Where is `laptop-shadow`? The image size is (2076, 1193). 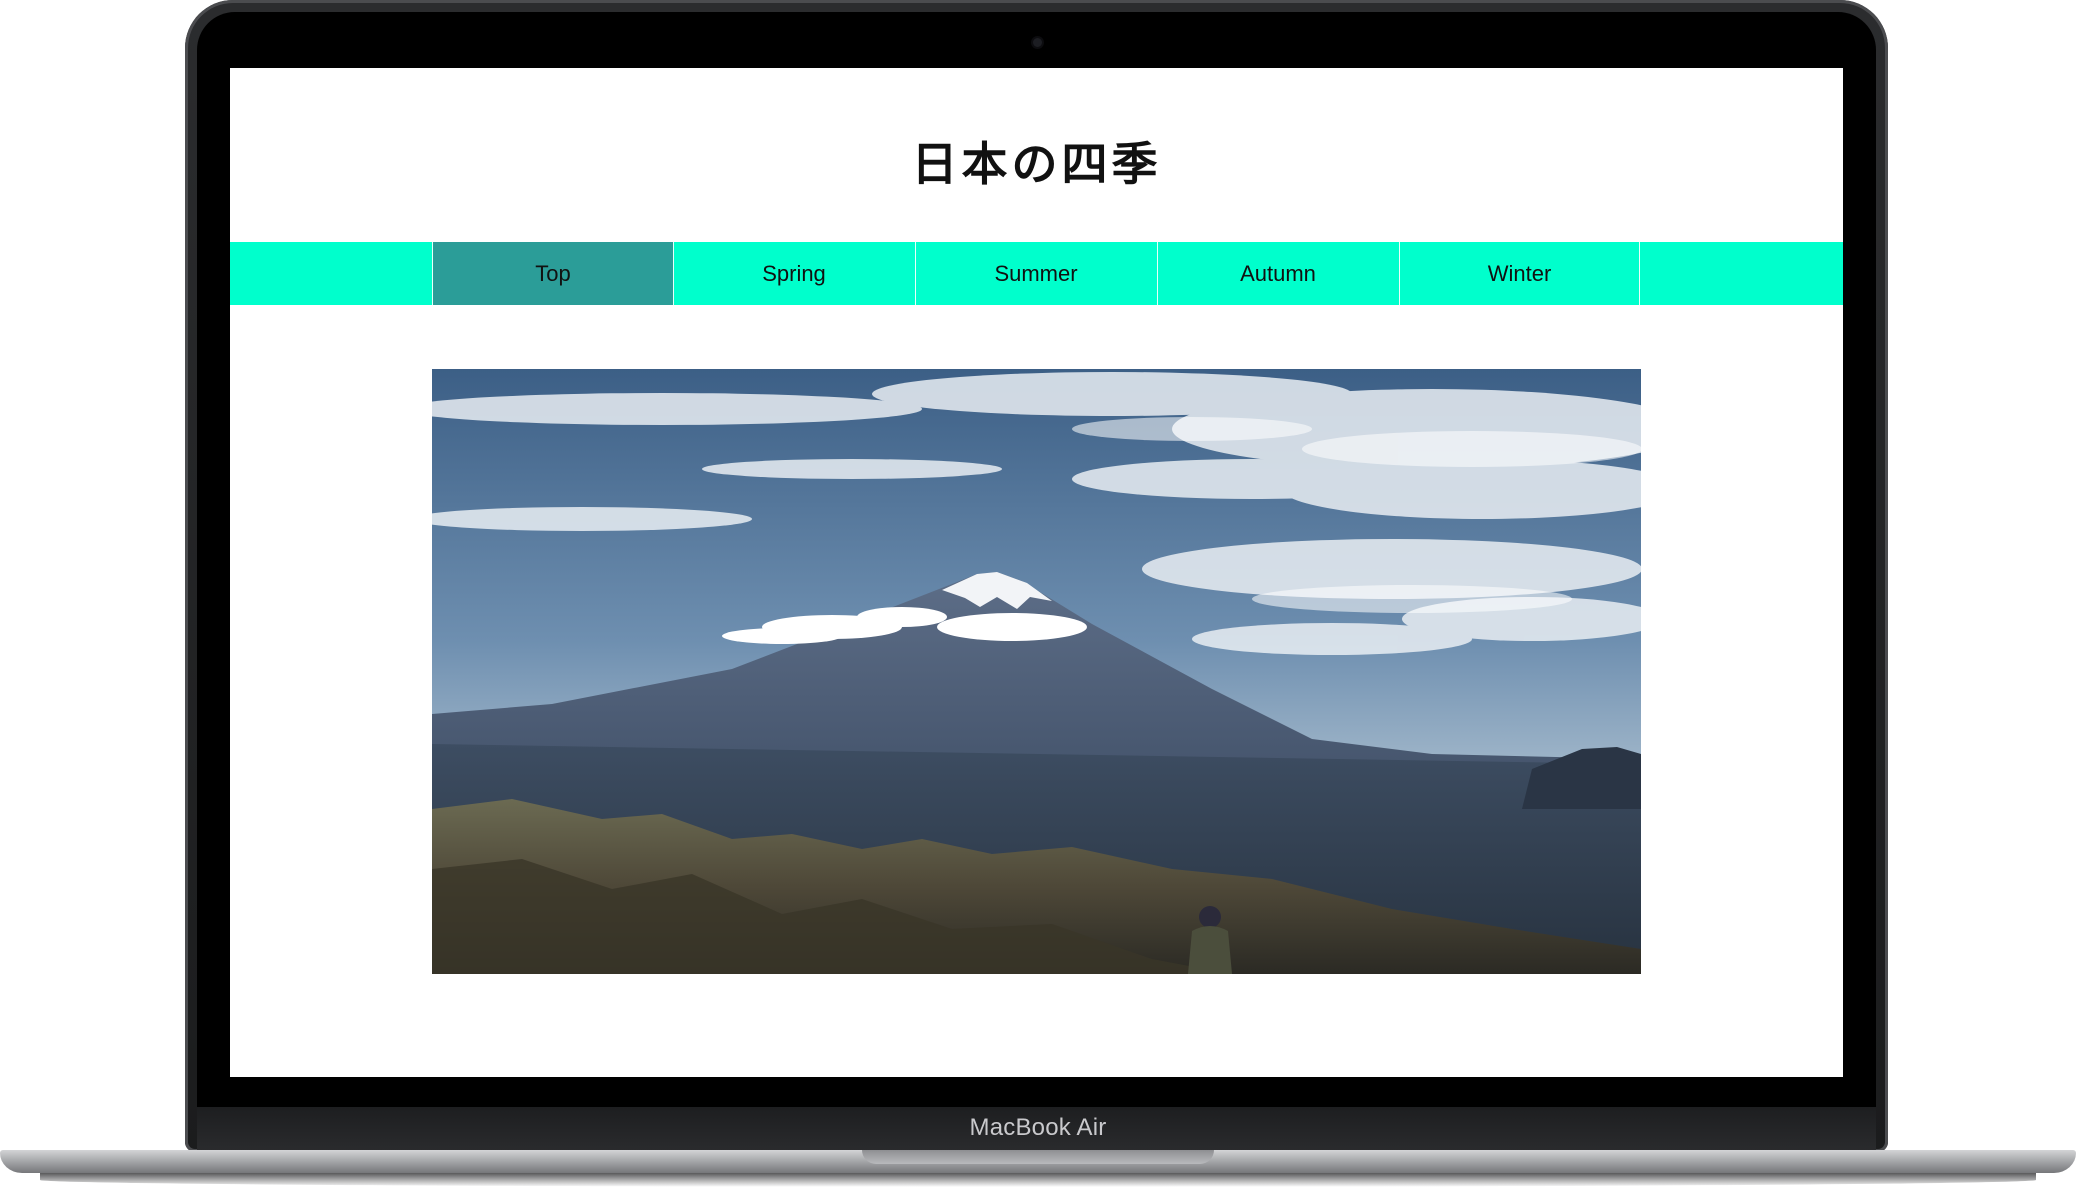 laptop-shadow is located at coordinates (1038, 1180).